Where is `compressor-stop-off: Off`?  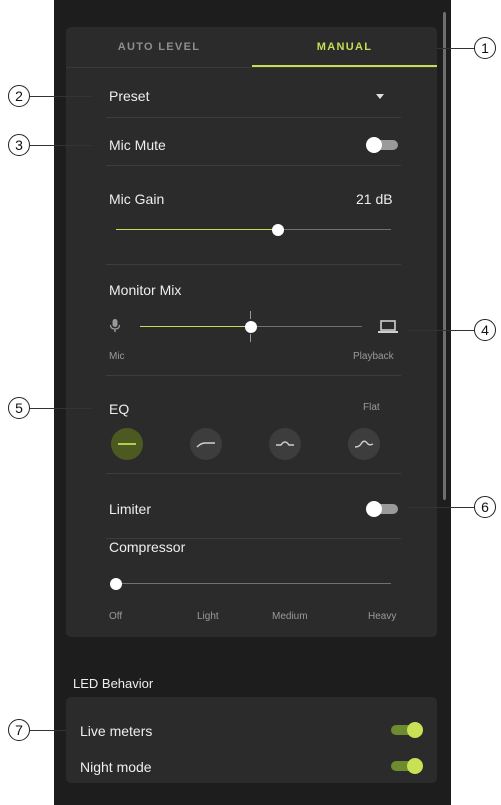 compressor-stop-off: Off is located at coordinates (116, 616).